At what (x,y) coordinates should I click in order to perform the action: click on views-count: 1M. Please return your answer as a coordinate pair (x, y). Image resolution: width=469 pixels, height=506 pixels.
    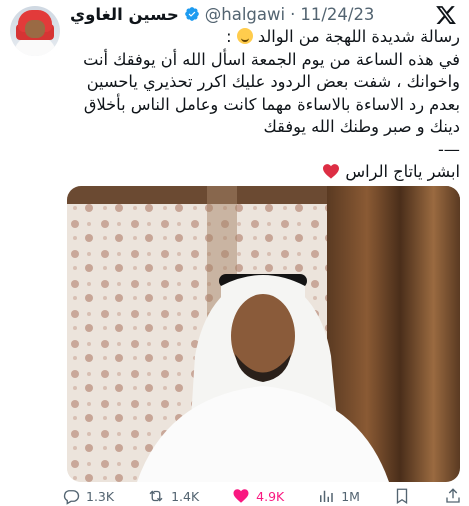
    Looking at the image, I should click on (350, 496).